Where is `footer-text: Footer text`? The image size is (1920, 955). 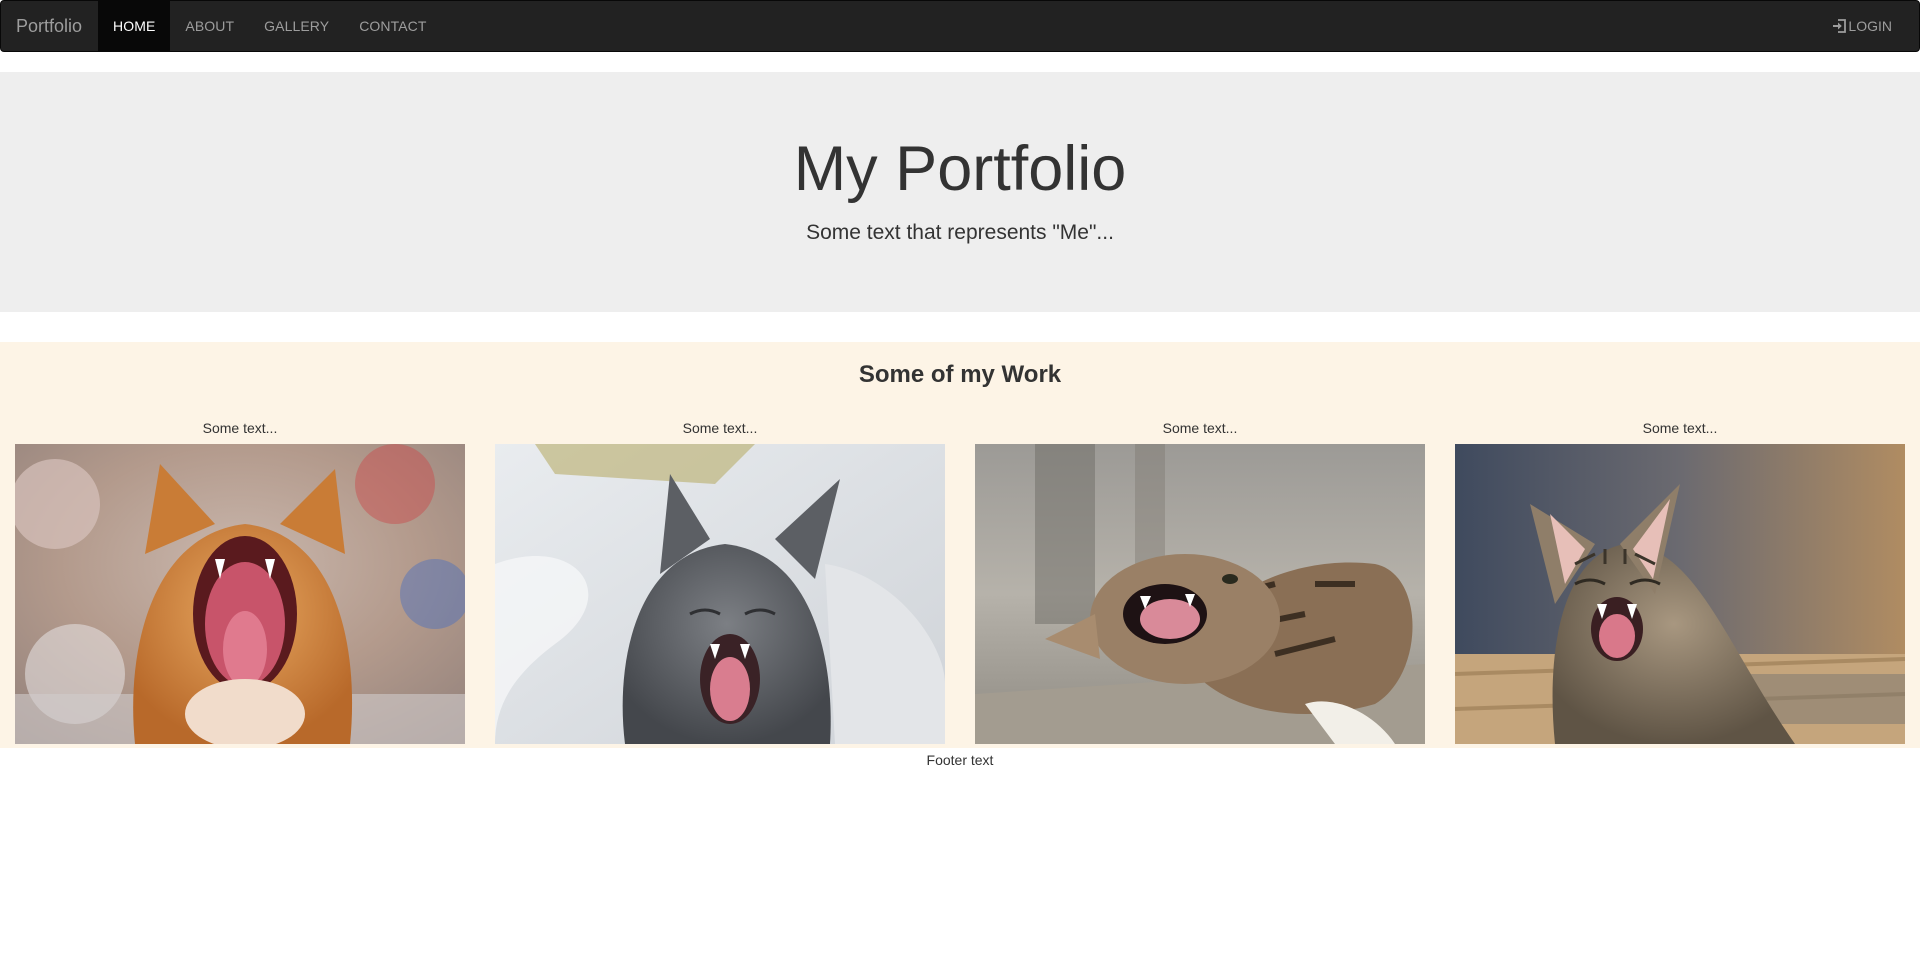 footer-text: Footer text is located at coordinates (960, 760).